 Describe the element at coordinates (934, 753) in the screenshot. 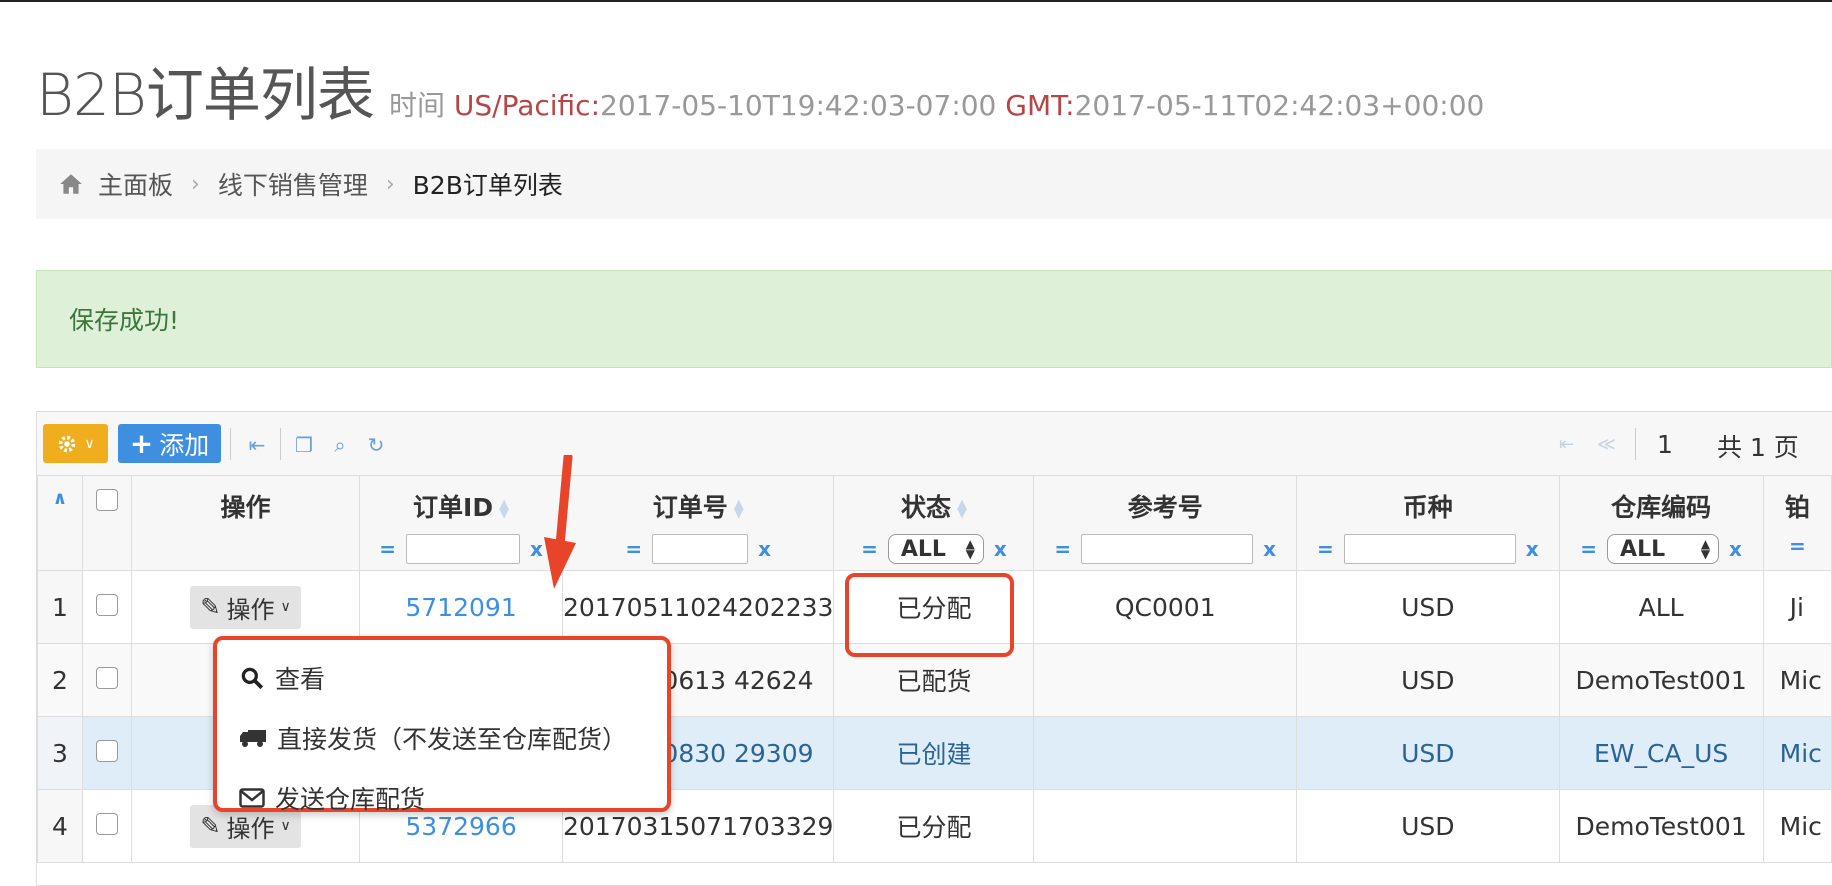

I see `status-cell: 已创建` at that location.